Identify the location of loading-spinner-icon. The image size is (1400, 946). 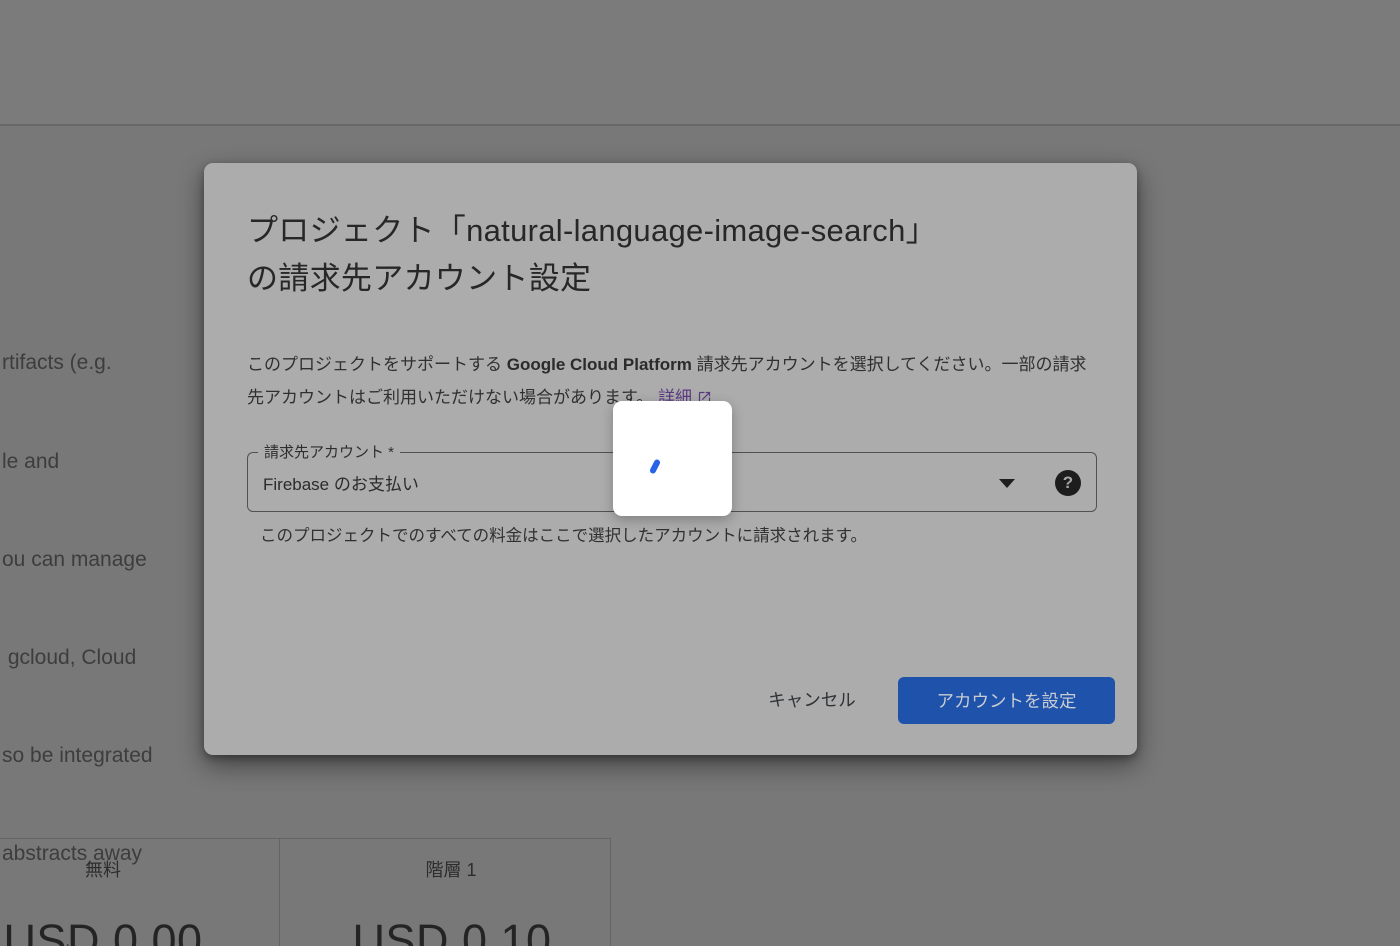
(655, 466).